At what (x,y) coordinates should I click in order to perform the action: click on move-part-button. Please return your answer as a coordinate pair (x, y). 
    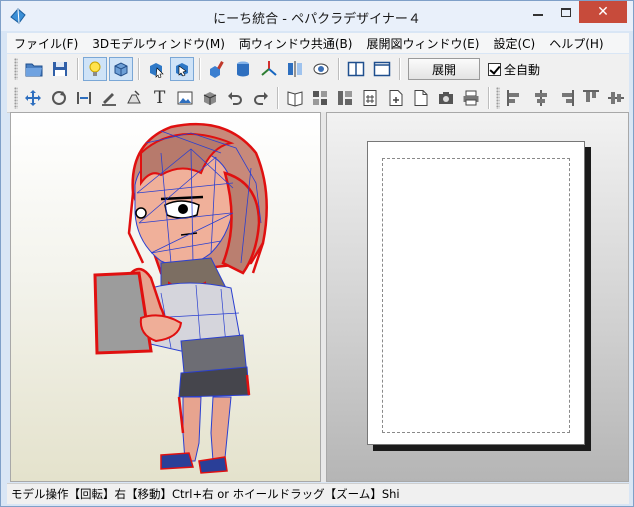
    Looking at the image, I should click on (33, 98).